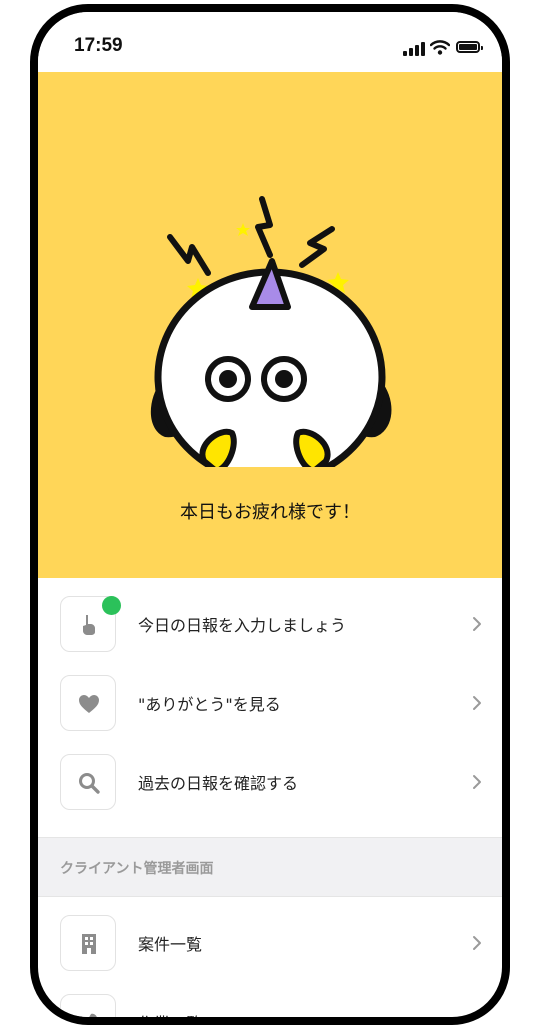 The width and height of the screenshot is (540, 1029). Describe the element at coordinates (270, 936) in the screenshot. I see `menu-item-project-list: 案件一覧` at that location.